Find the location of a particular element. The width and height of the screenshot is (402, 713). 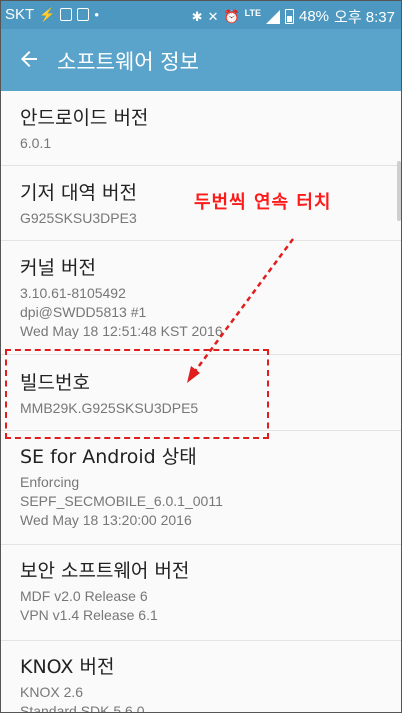

item-value-line: Standard SDK 5.6.0 is located at coordinates (82, 708).